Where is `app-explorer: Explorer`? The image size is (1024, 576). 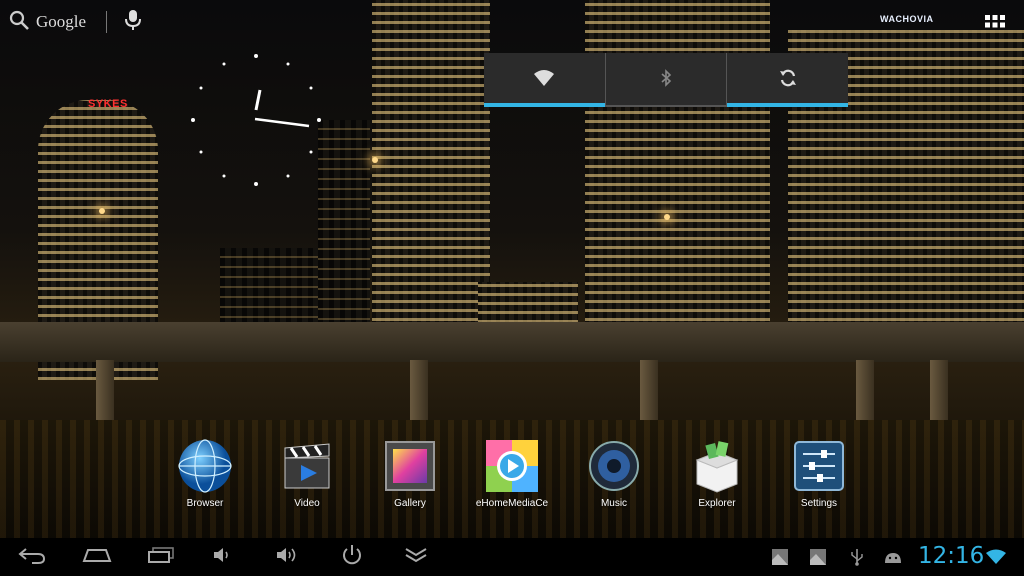 app-explorer: Explorer is located at coordinates (717, 473).